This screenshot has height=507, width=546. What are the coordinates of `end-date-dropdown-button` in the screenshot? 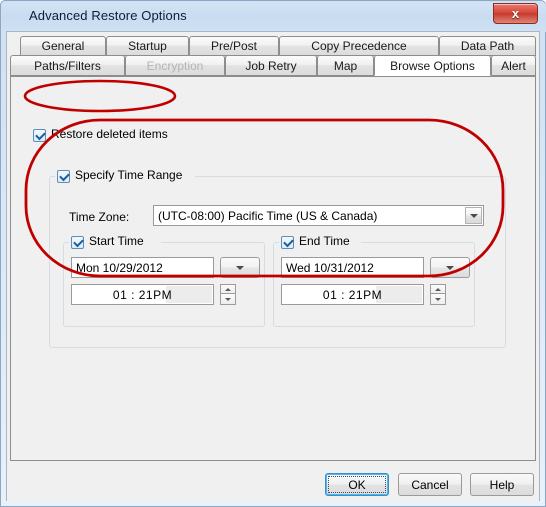 It's located at (450, 267).